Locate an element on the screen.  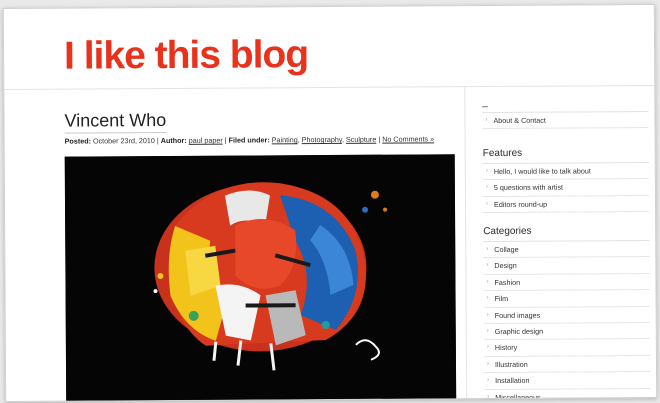
post-title: Vincent Who is located at coordinates (115, 122).